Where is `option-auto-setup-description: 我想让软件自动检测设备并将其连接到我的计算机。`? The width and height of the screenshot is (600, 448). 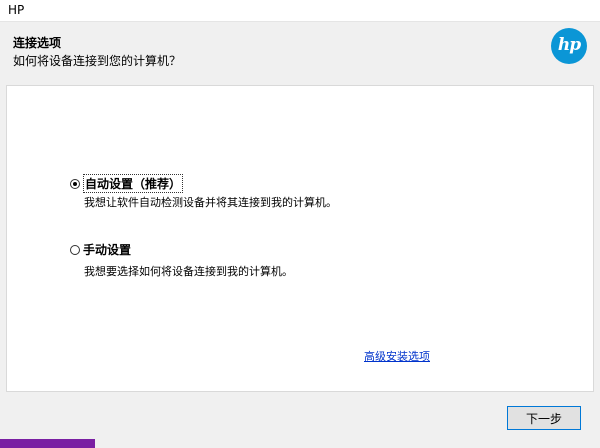
option-auto-setup-description: 我想让软件自动检测设备并将其连接到我的计算机。 is located at coordinates (210, 202).